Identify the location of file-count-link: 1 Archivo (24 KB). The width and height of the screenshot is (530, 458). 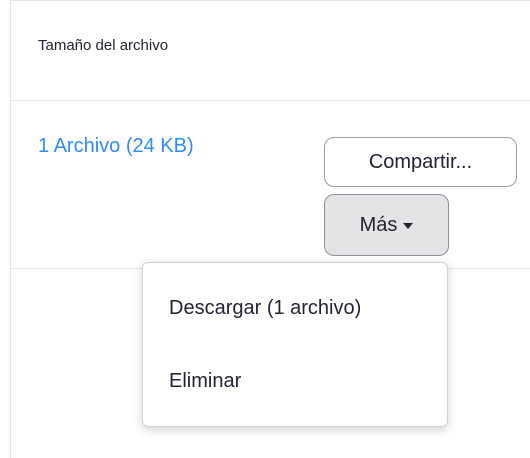
(116, 146).